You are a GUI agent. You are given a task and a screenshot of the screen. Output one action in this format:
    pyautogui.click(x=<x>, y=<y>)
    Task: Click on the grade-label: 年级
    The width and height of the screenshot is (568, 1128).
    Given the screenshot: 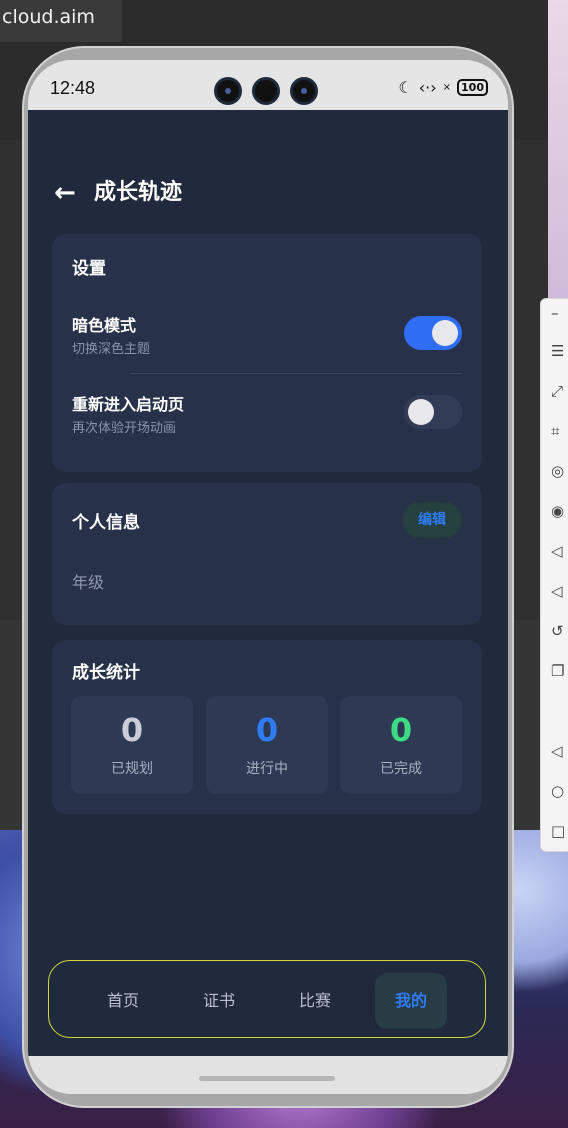 What is the action you would take?
    pyautogui.click(x=88, y=582)
    